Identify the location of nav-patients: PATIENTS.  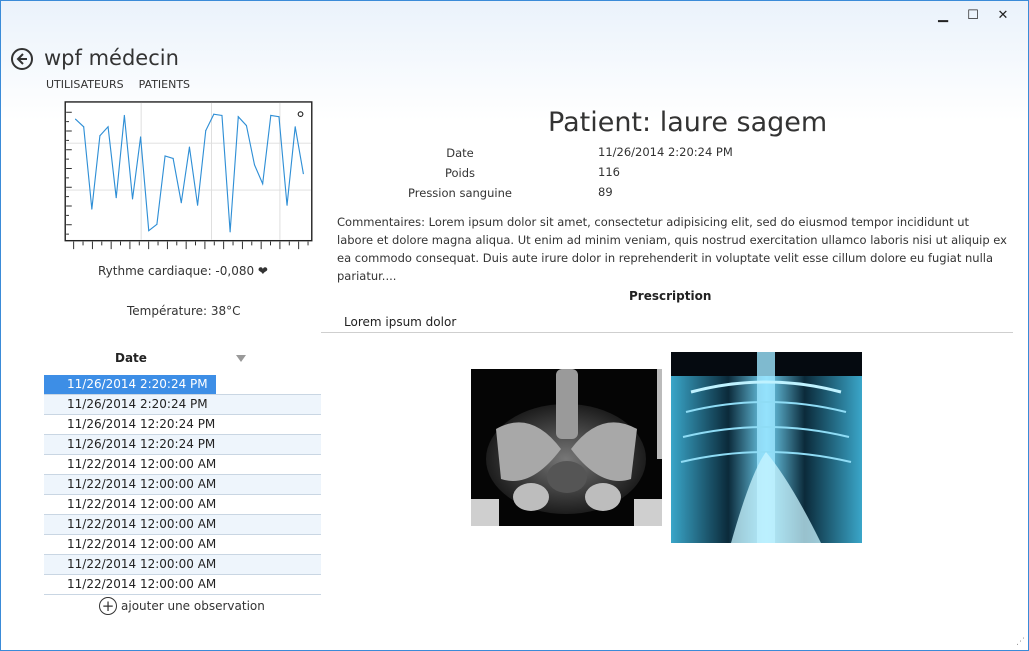
(164, 84).